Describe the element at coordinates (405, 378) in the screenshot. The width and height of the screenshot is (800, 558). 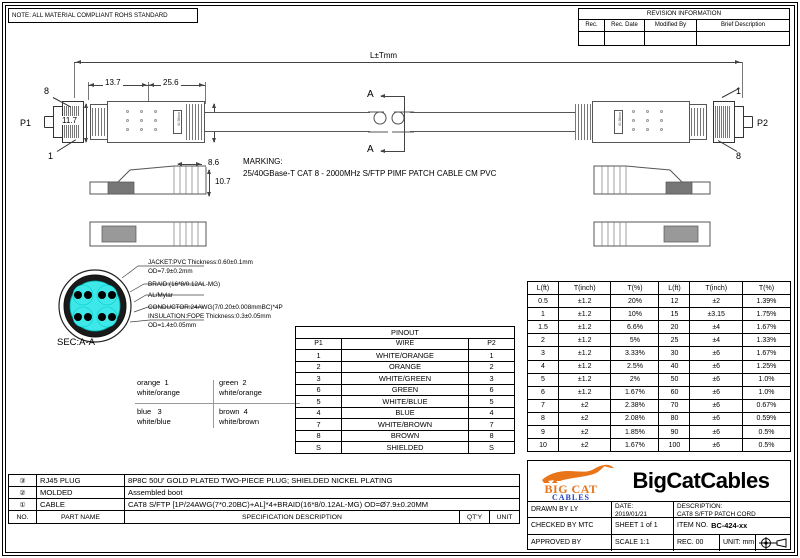
I see `table-row: 3 WHITE/GREEN 3` at that location.